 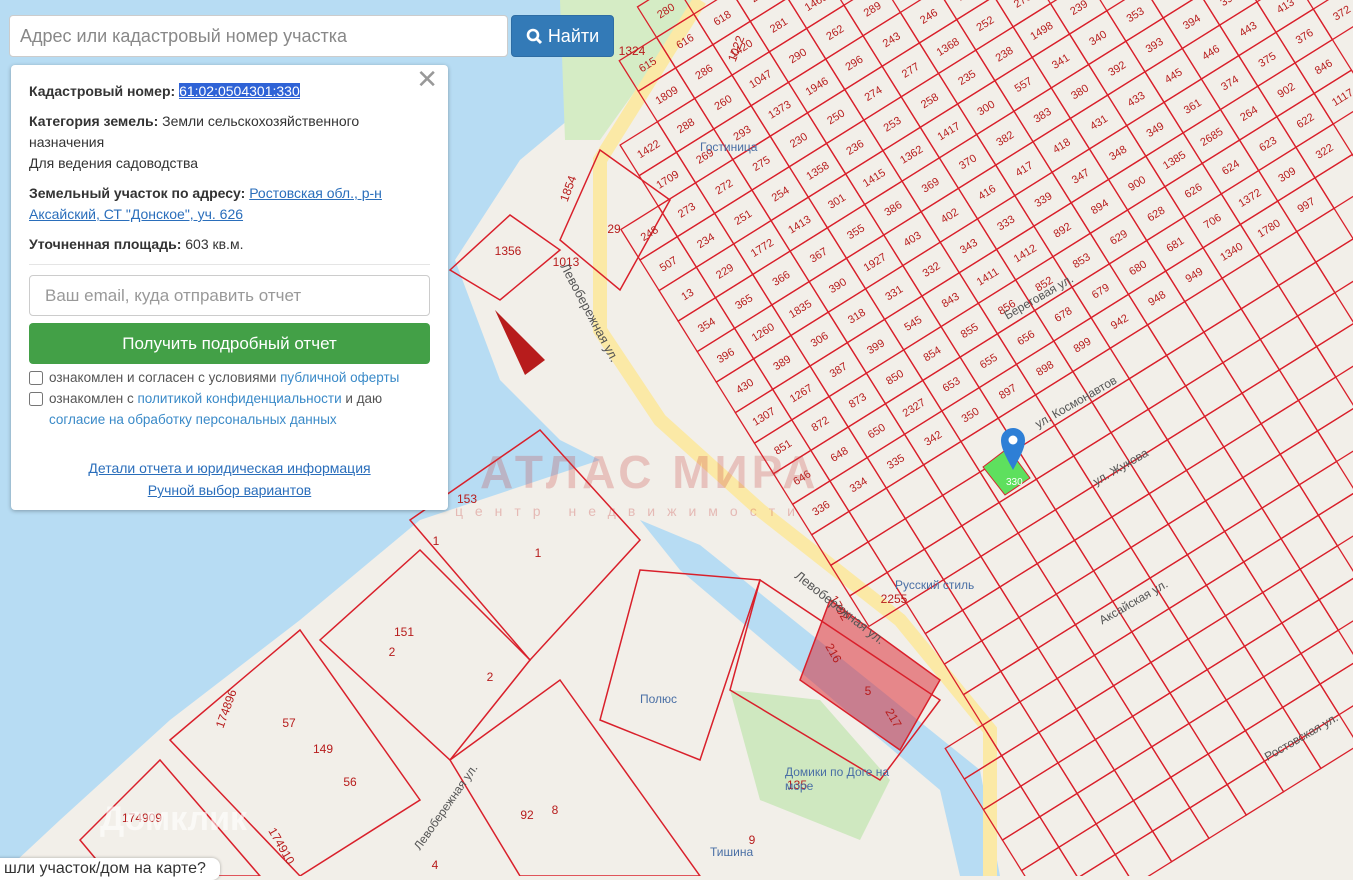 I want to click on search-button: Найти, so click(x=562, y=36).